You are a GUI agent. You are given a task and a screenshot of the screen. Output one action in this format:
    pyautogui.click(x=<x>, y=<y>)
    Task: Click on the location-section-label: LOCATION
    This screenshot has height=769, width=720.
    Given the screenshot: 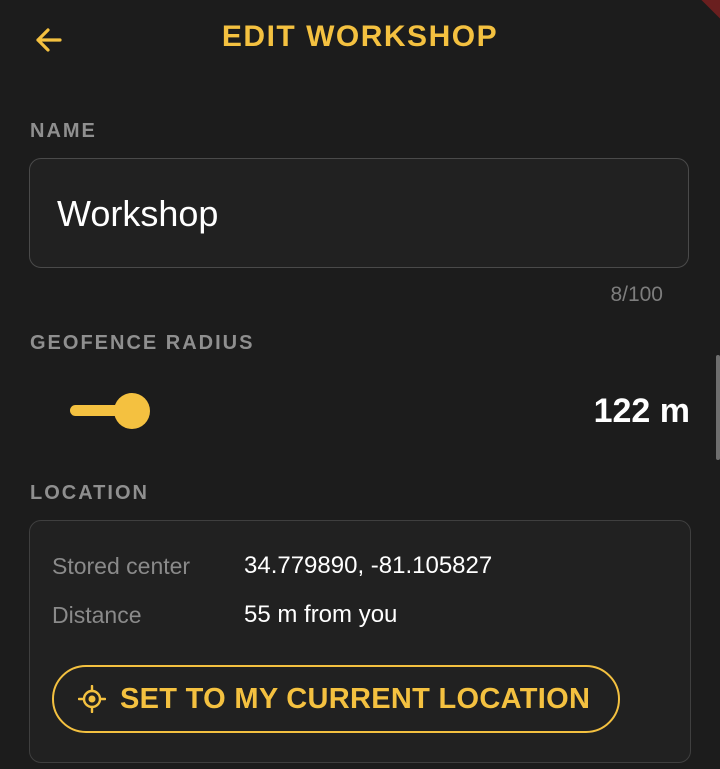 What is the action you would take?
    pyautogui.click(x=89, y=493)
    